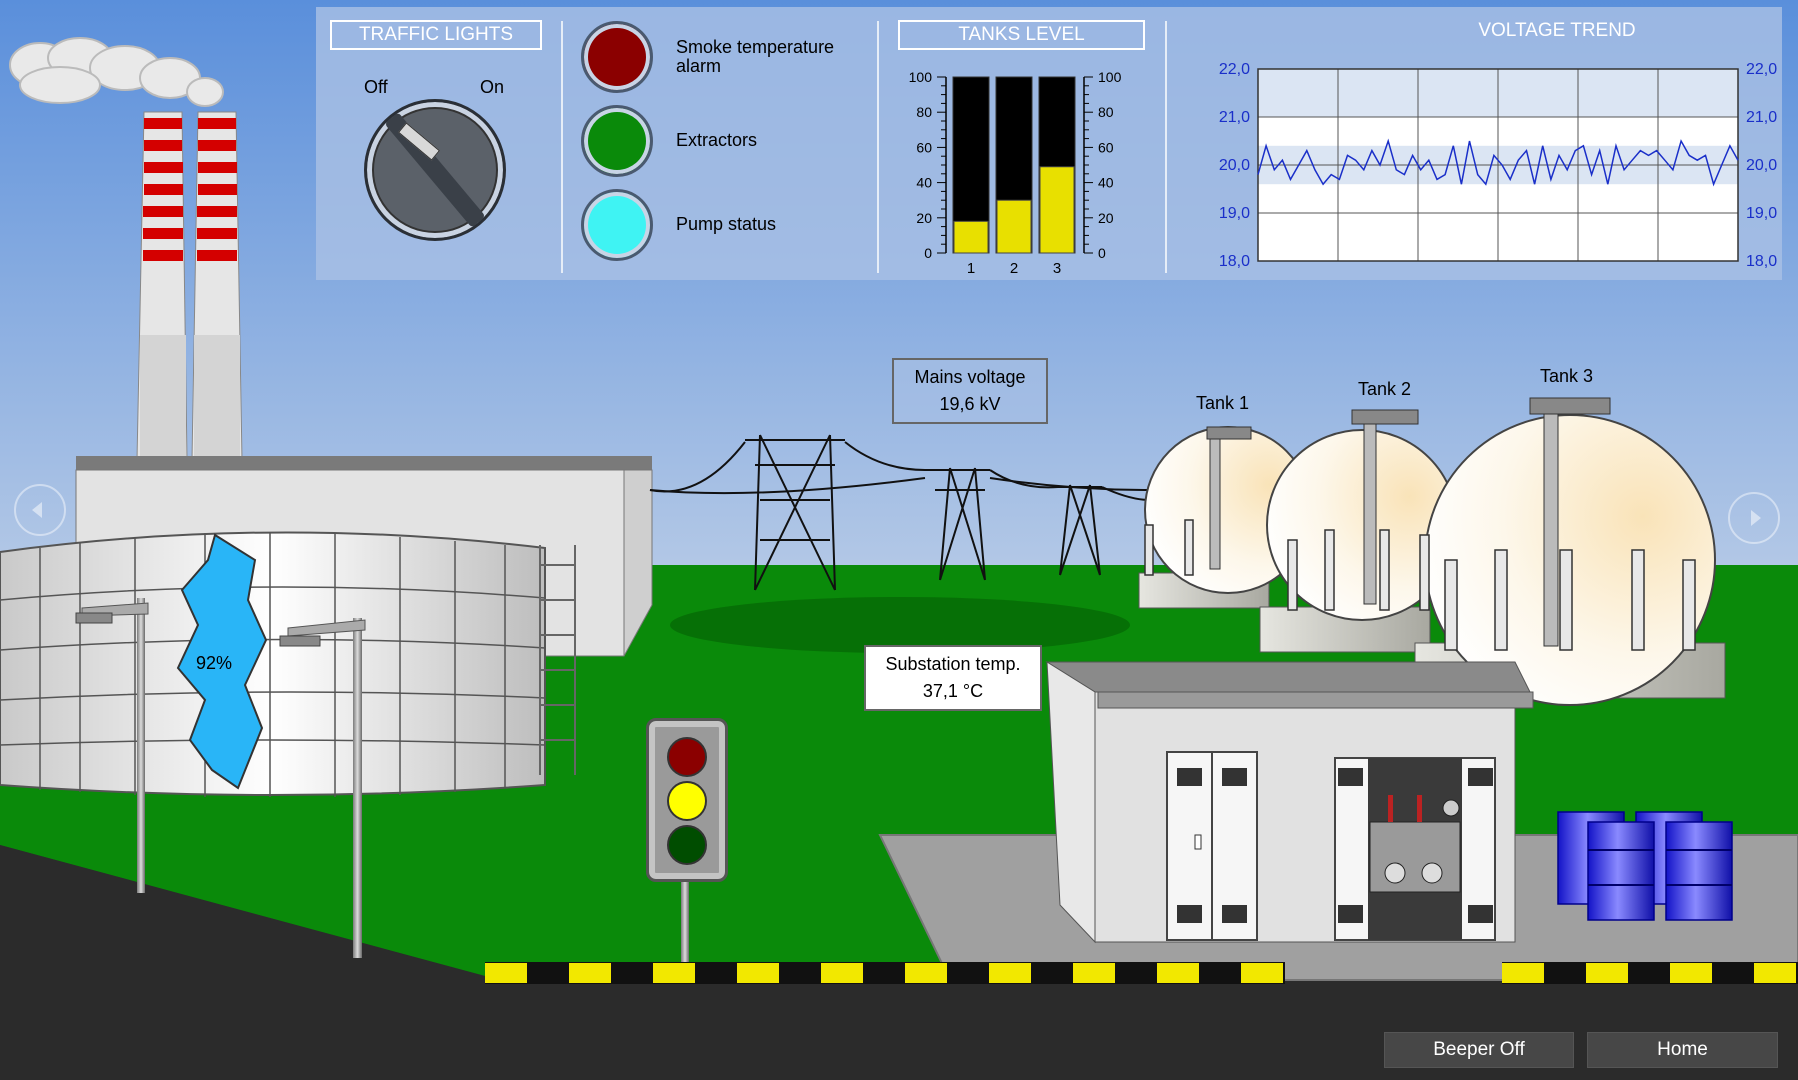  Describe the element at coordinates (1567, 376) in the screenshot. I see `tank-3-label: Tank 3` at that location.